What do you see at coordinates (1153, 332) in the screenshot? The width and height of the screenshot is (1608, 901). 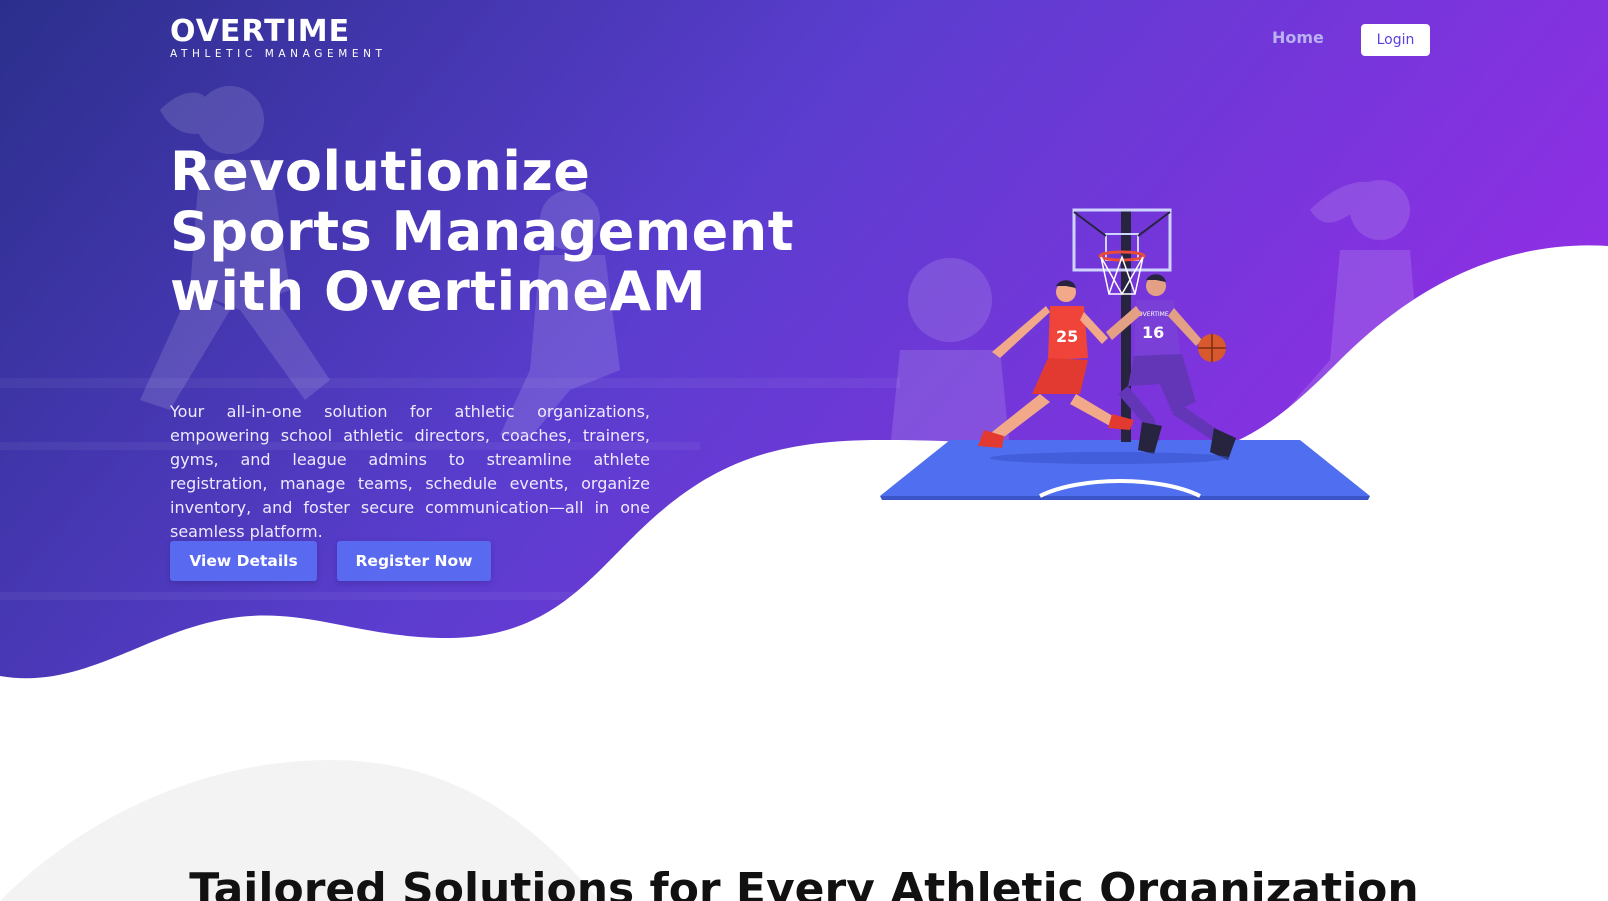 I see `player-purple-number: 16` at bounding box center [1153, 332].